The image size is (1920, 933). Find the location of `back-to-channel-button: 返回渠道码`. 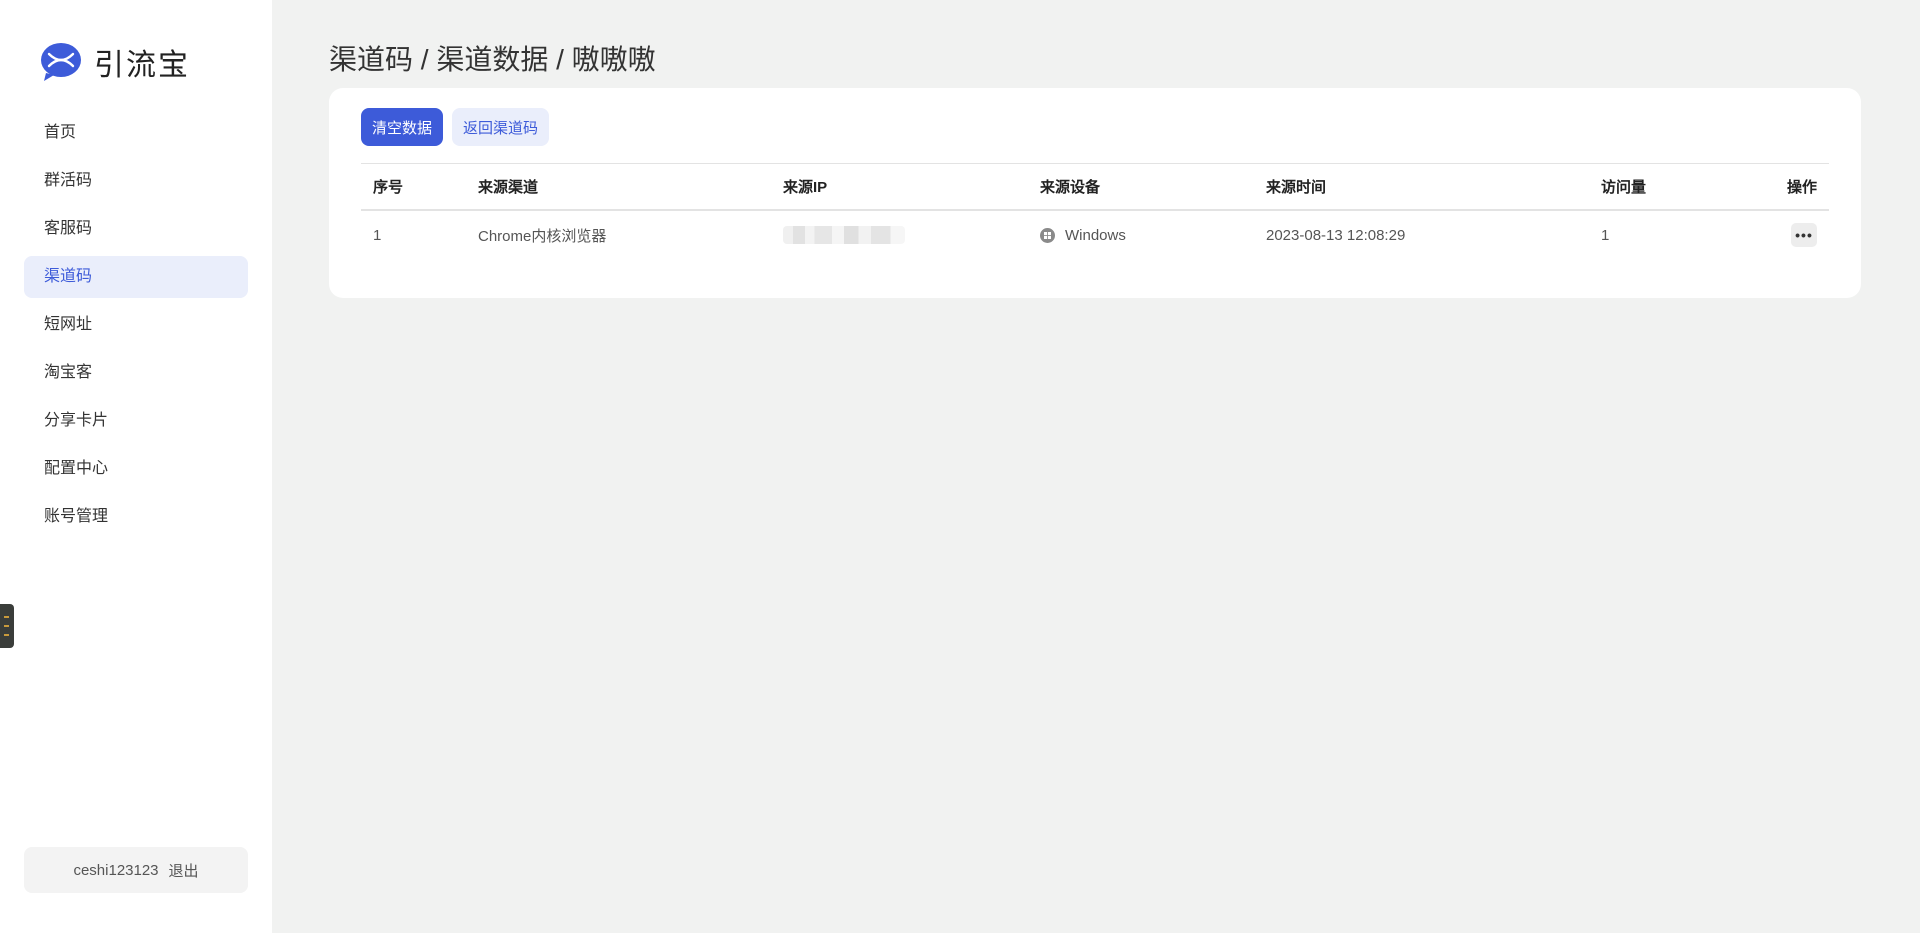

back-to-channel-button: 返回渠道码 is located at coordinates (501, 127).